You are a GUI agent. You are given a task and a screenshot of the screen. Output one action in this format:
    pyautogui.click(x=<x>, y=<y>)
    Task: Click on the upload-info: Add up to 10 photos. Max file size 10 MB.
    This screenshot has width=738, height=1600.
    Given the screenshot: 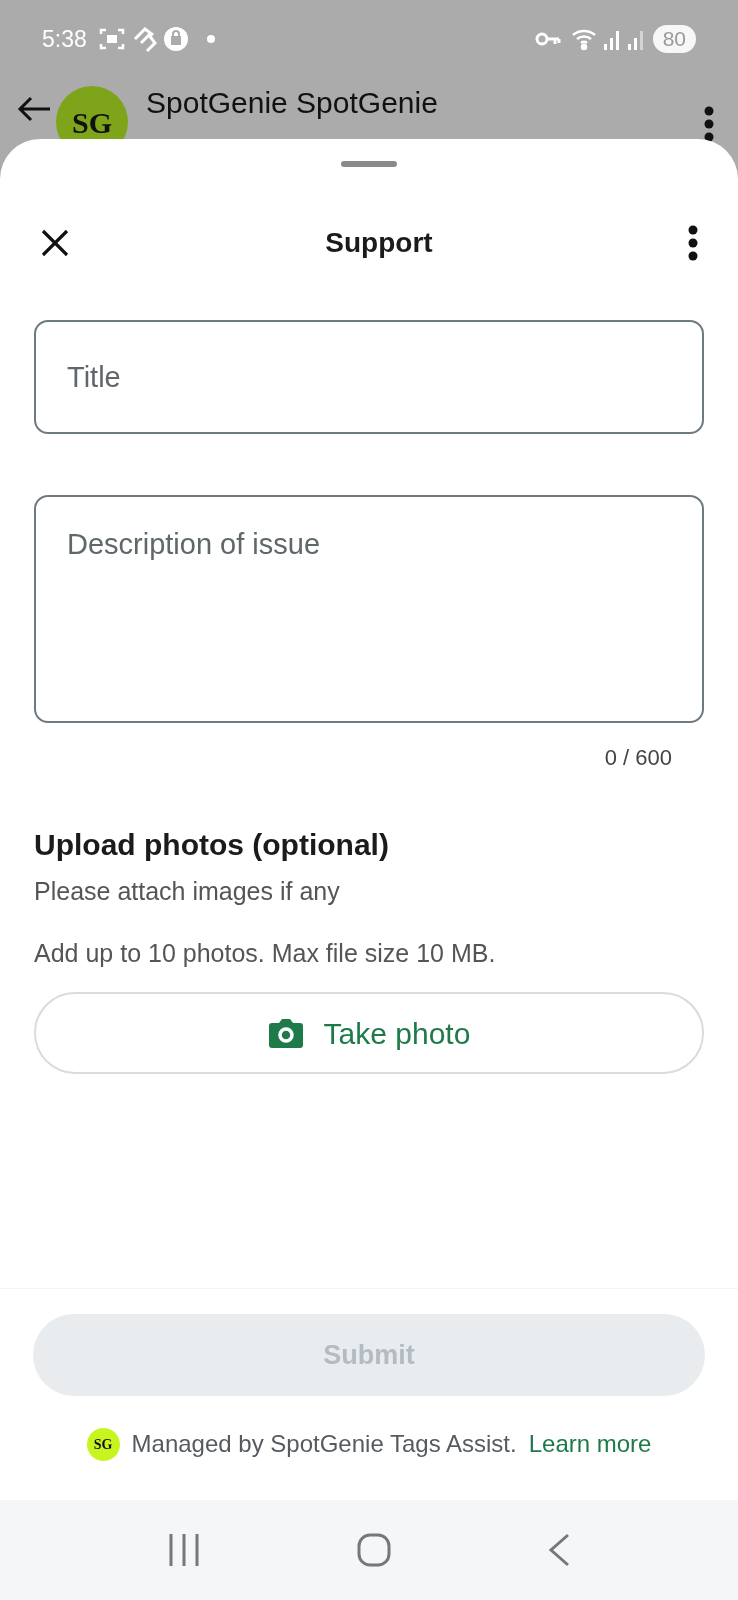 What is the action you would take?
    pyautogui.click(x=265, y=953)
    